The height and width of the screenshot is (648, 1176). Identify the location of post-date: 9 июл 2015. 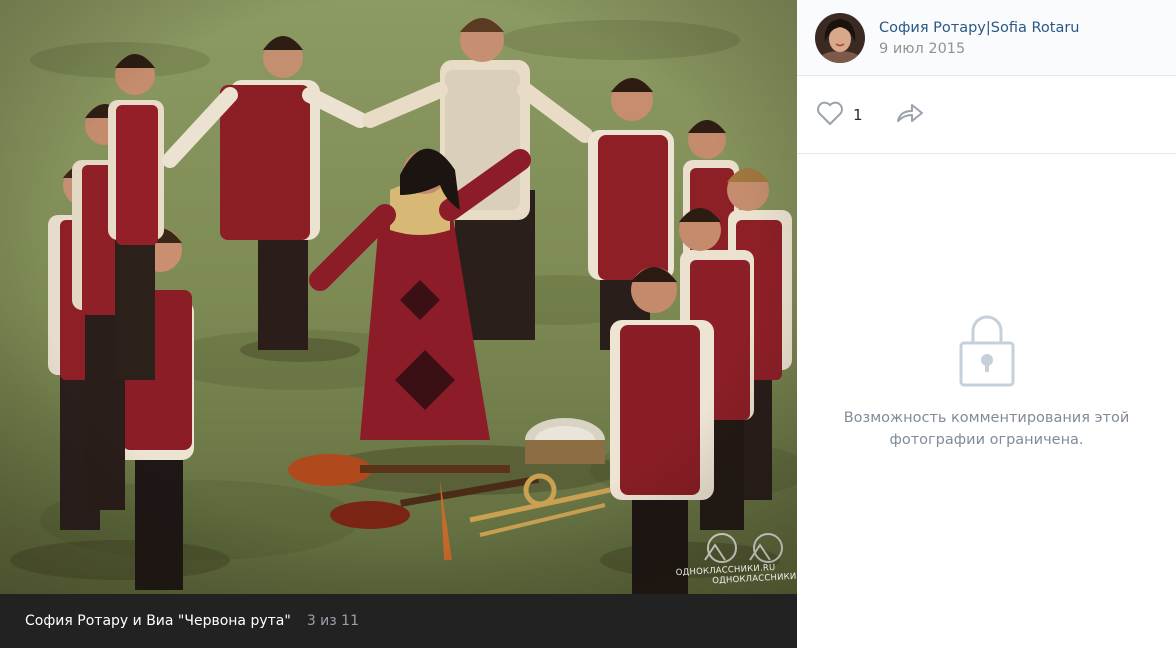
(979, 49).